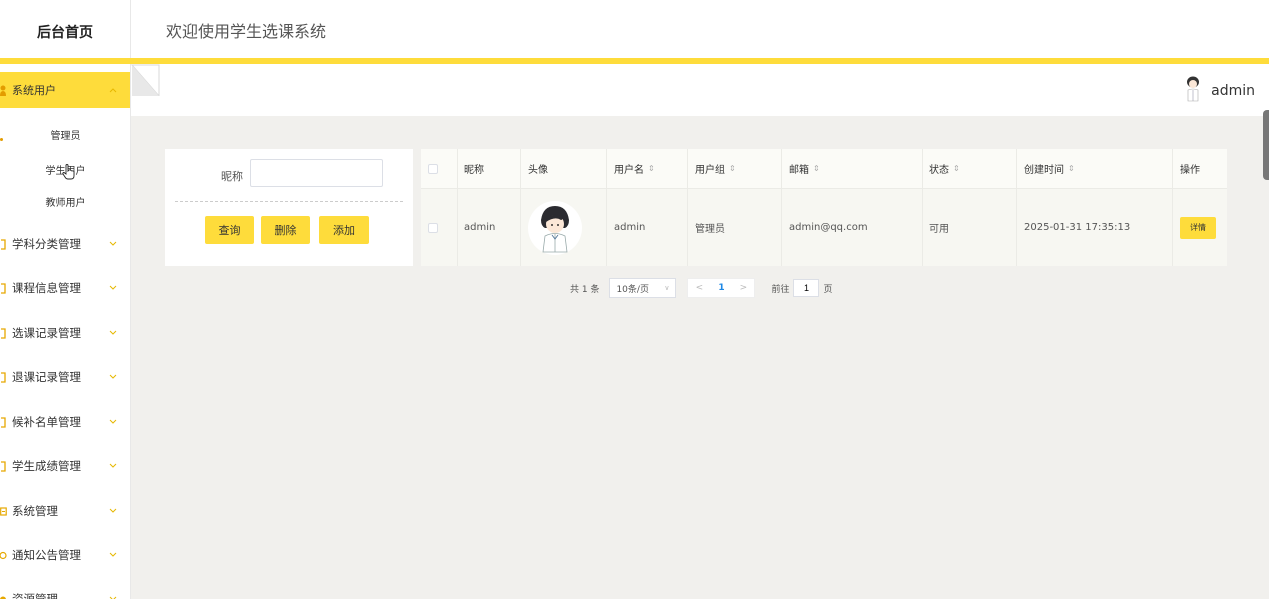  I want to click on cell-nickname: admin, so click(480, 227).